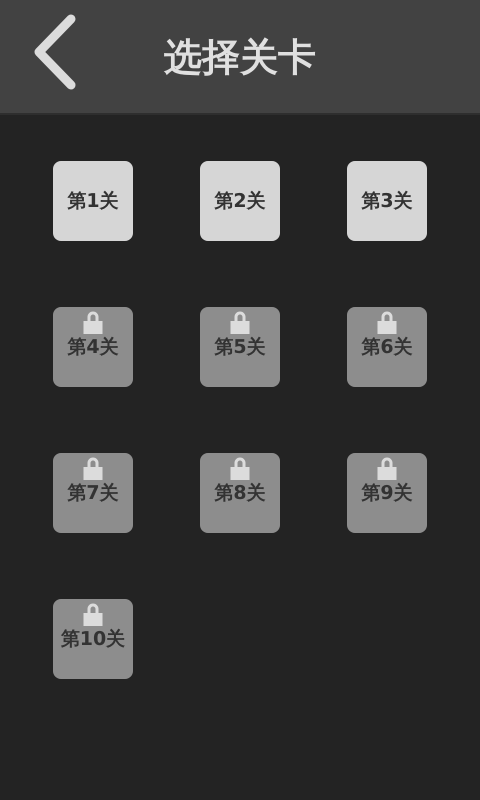 The image size is (480, 800). What do you see at coordinates (240, 493) in the screenshot?
I see `locked-level-button: 第8关` at bounding box center [240, 493].